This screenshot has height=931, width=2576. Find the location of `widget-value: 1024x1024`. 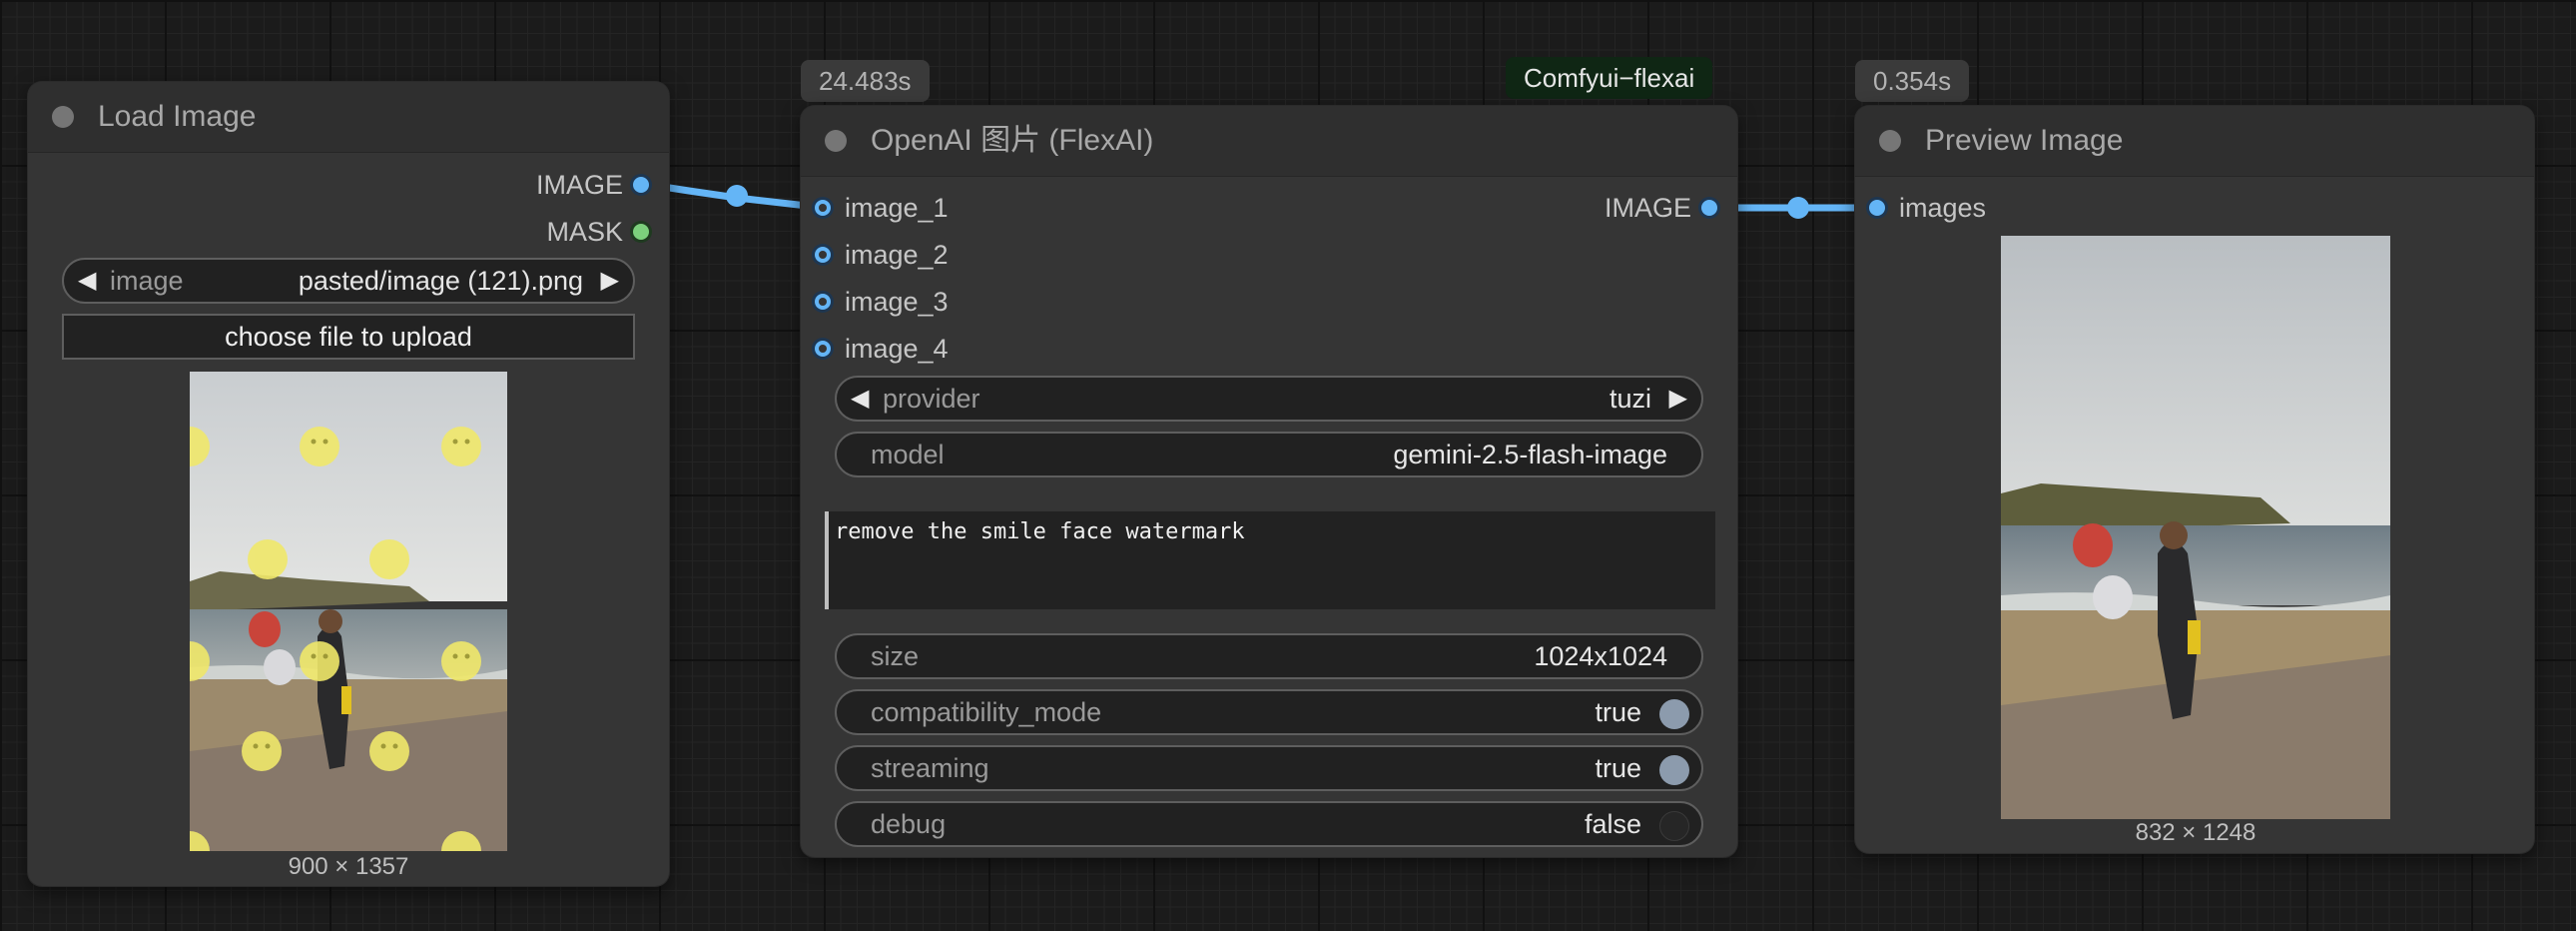

widget-value: 1024x1024 is located at coordinates (1600, 656).